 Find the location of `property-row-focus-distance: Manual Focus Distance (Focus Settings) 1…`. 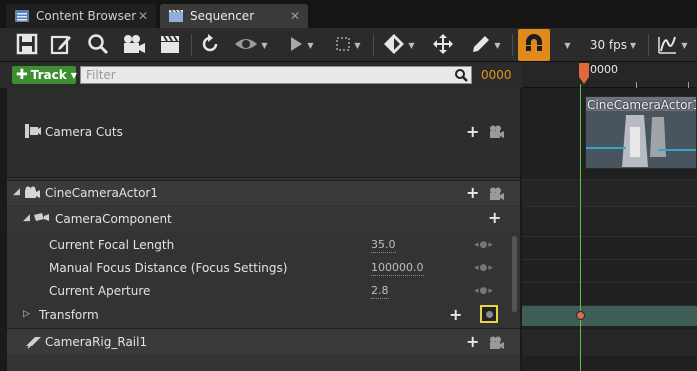

property-row-focus-distance: Manual Focus Distance (Focus Settings) 1… is located at coordinates (263, 268).